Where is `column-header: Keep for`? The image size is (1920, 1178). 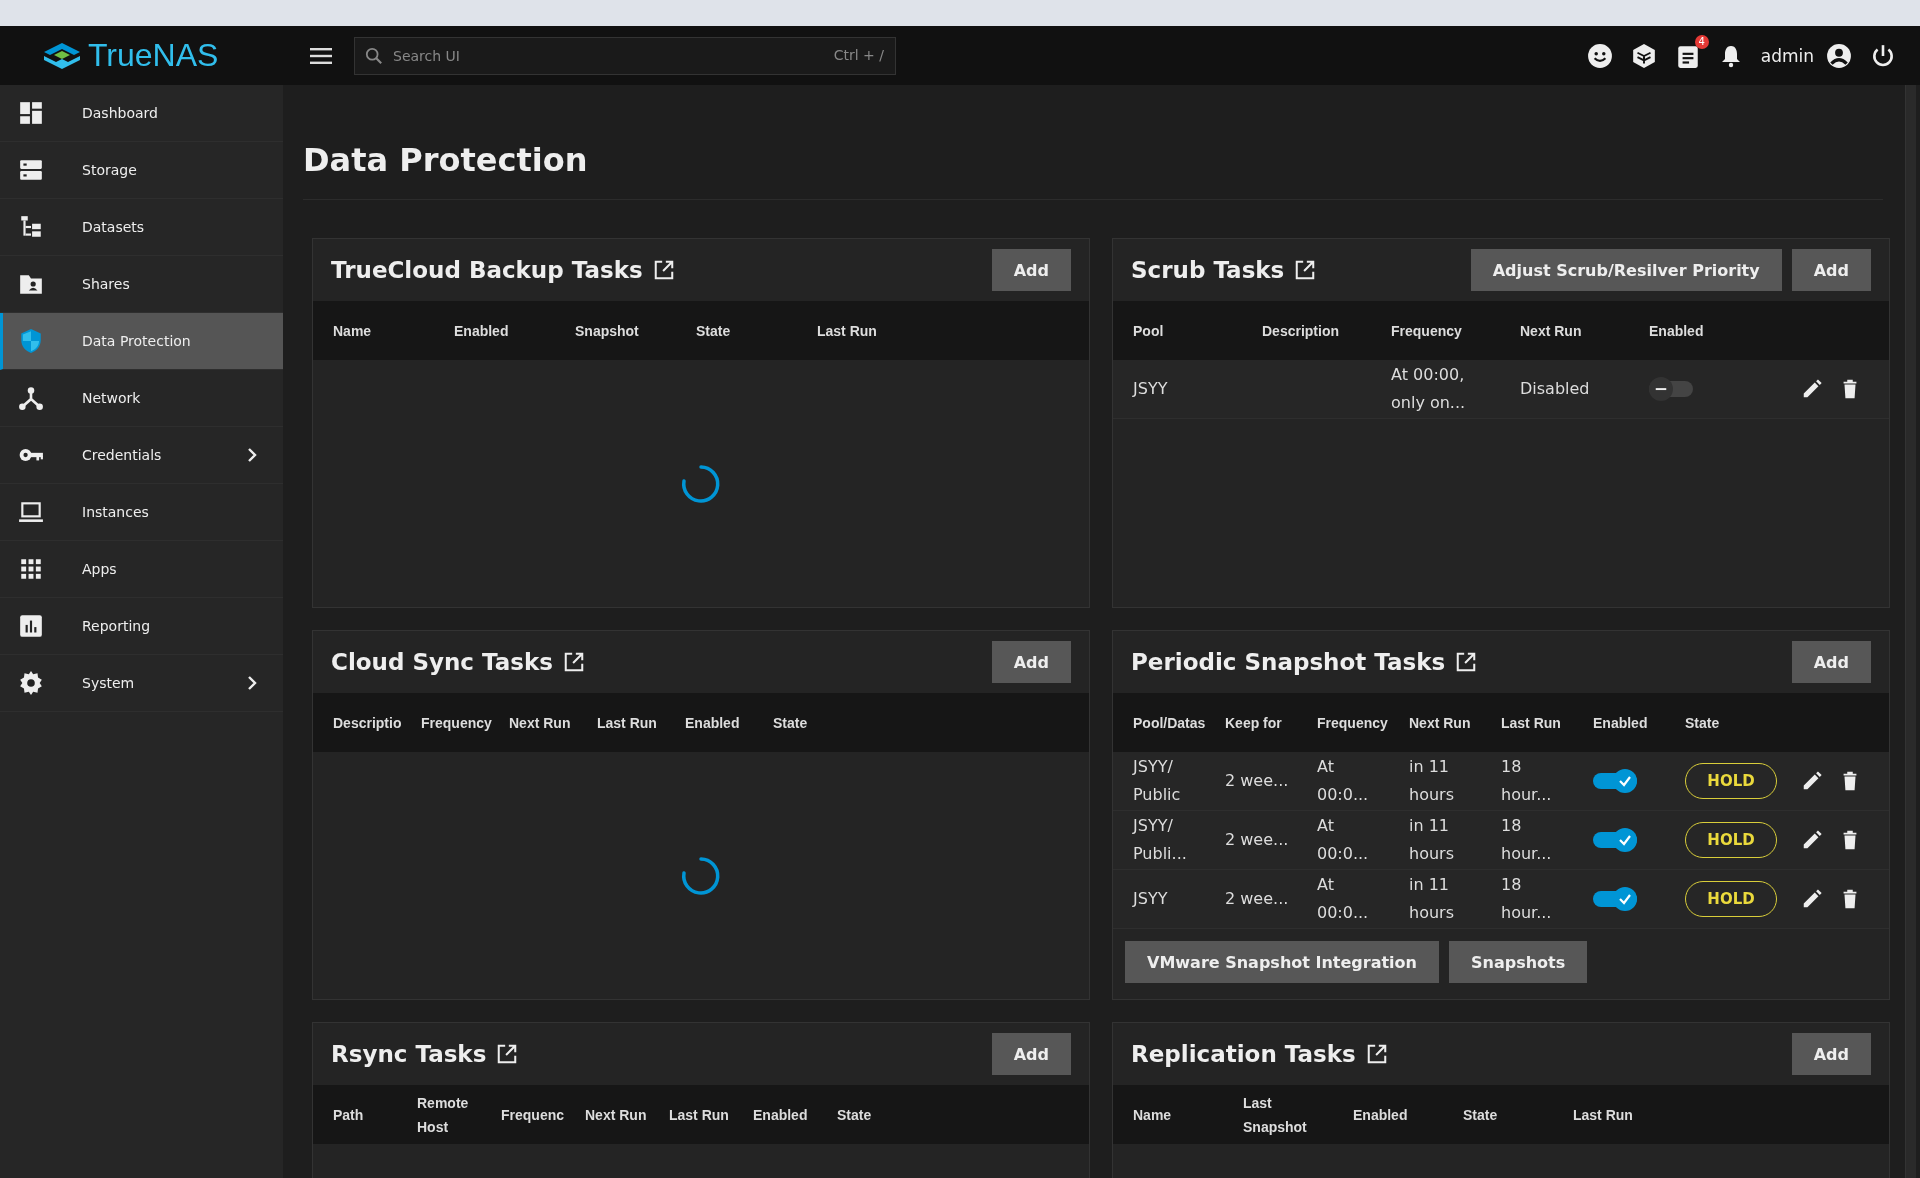 column-header: Keep for is located at coordinates (1254, 723).